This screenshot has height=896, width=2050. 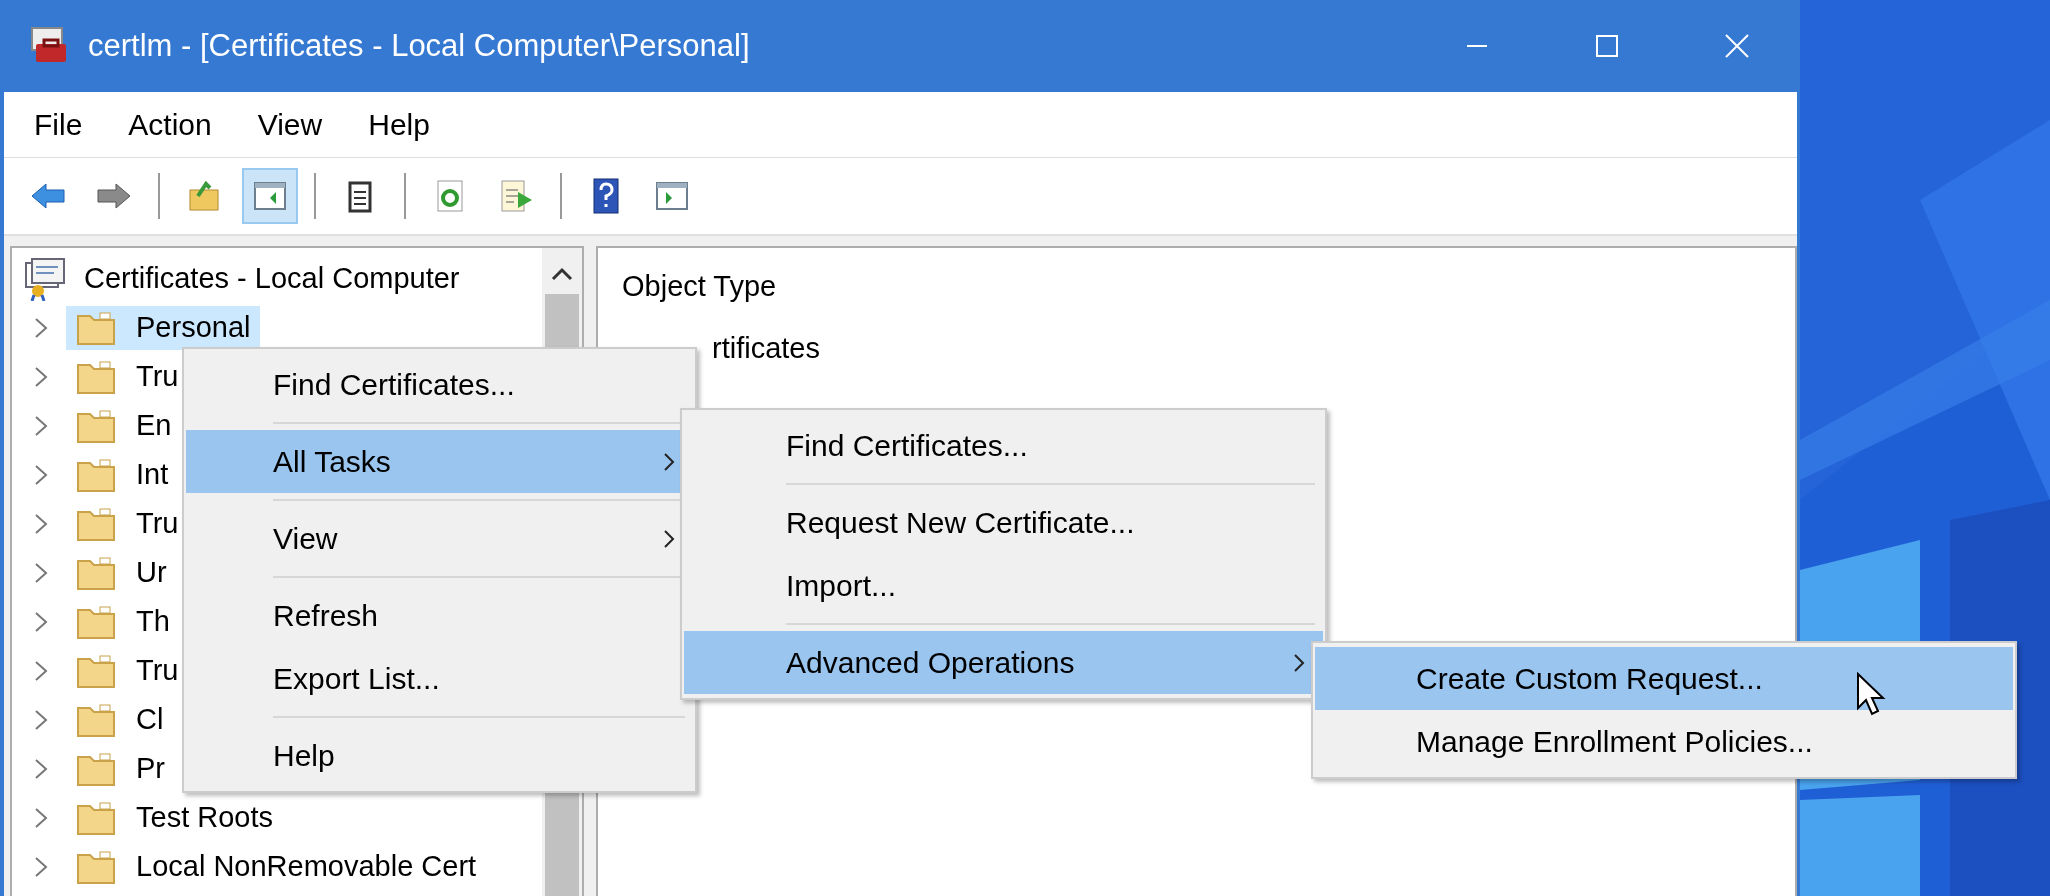 What do you see at coordinates (204, 817) in the screenshot?
I see `tree-item-label: Test Roots` at bounding box center [204, 817].